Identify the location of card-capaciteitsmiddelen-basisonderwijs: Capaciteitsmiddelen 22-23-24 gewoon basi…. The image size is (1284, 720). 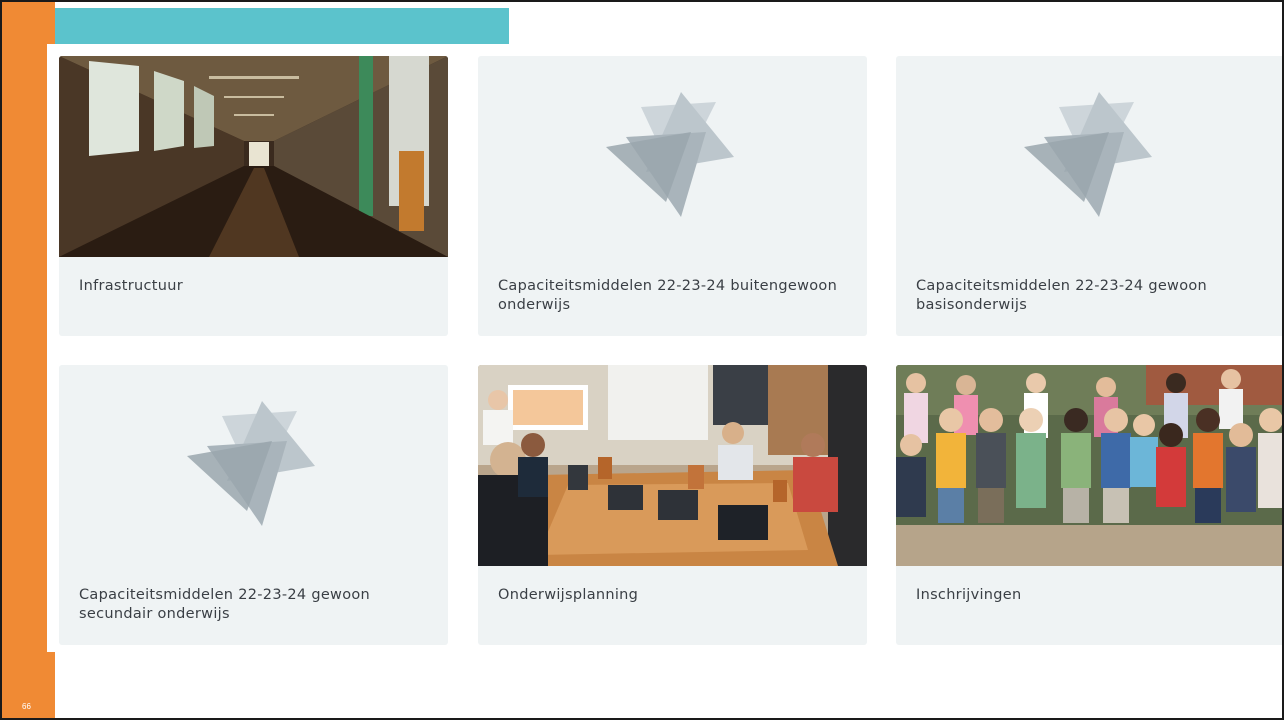
(1089, 196).